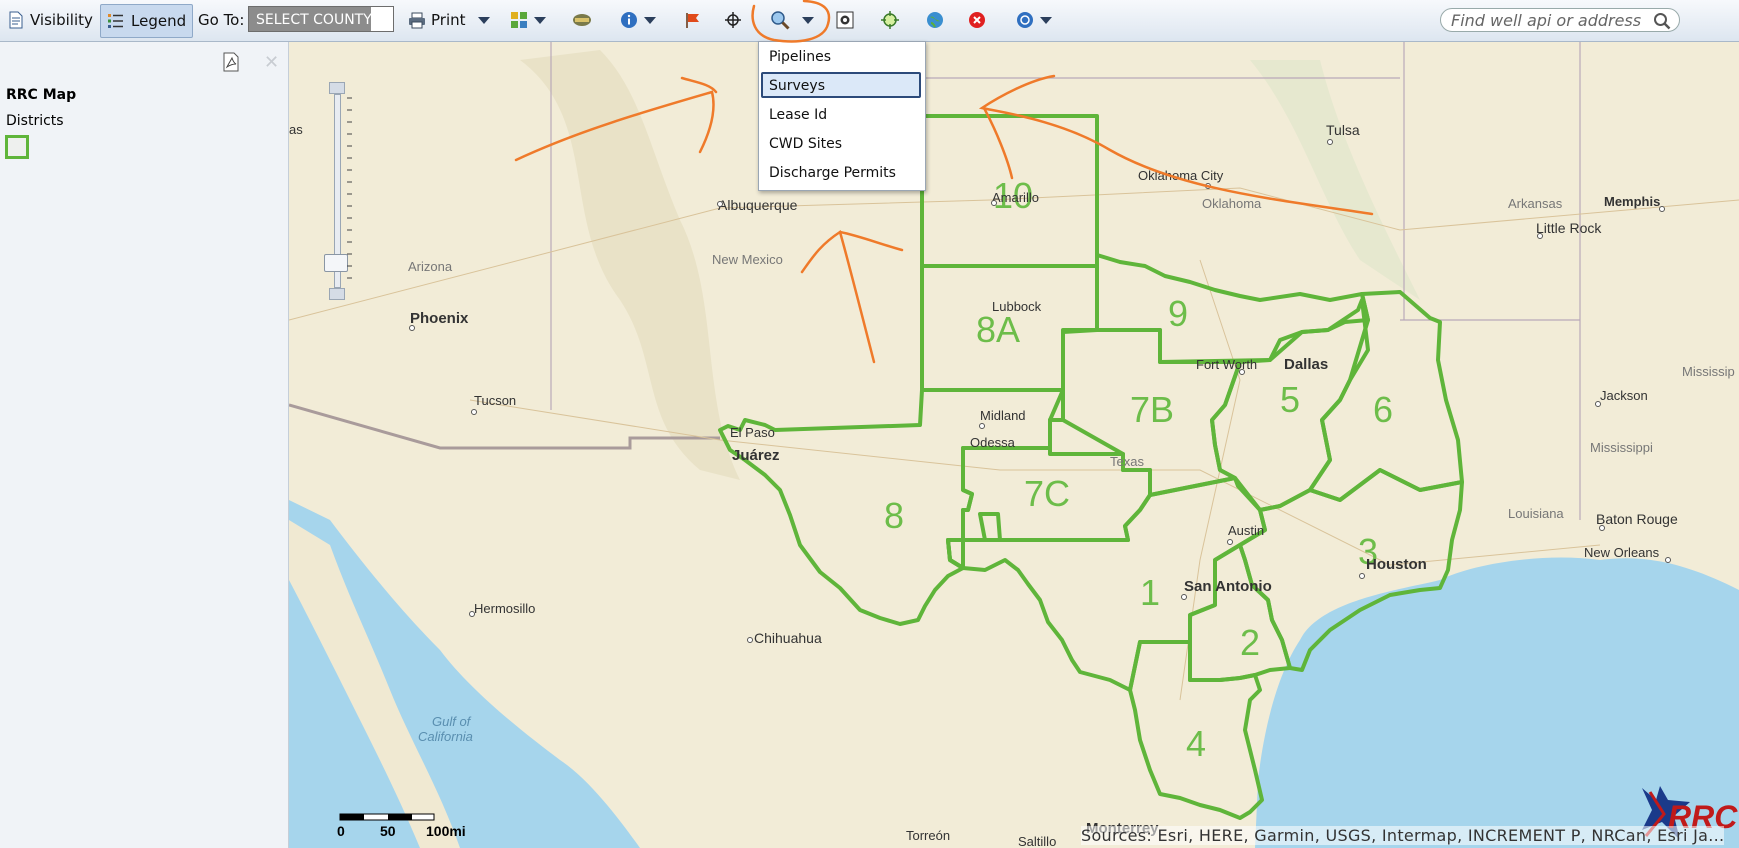 Image resolution: width=1739 pixels, height=848 pixels. Describe the element at coordinates (341, 831) in the screenshot. I see `scale-label: 0` at that location.